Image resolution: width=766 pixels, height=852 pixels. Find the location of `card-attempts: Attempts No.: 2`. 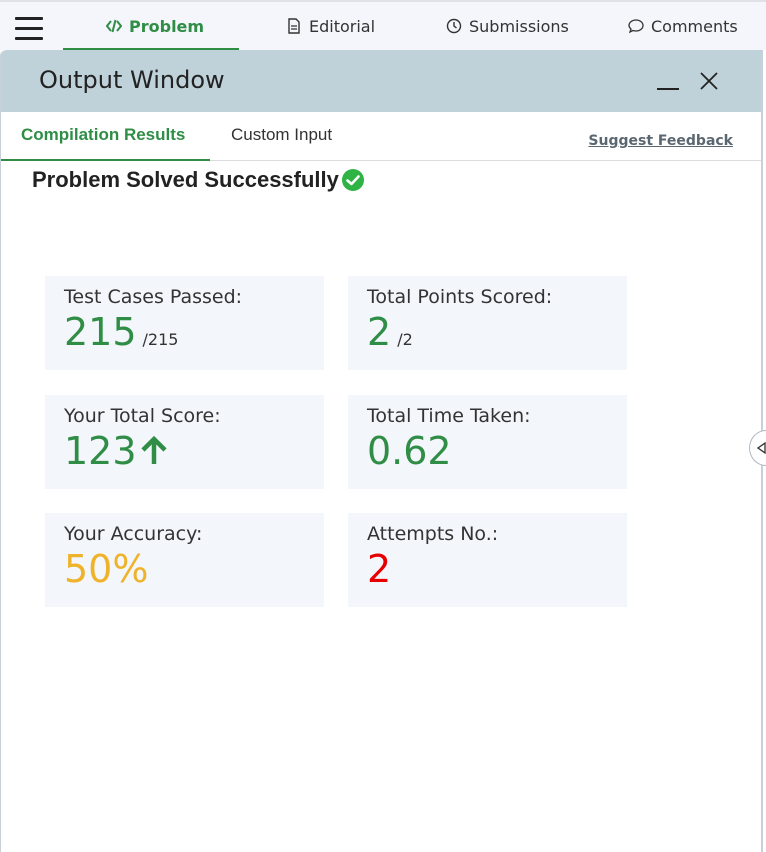

card-attempts: Attempts No.: 2 is located at coordinates (487, 560).